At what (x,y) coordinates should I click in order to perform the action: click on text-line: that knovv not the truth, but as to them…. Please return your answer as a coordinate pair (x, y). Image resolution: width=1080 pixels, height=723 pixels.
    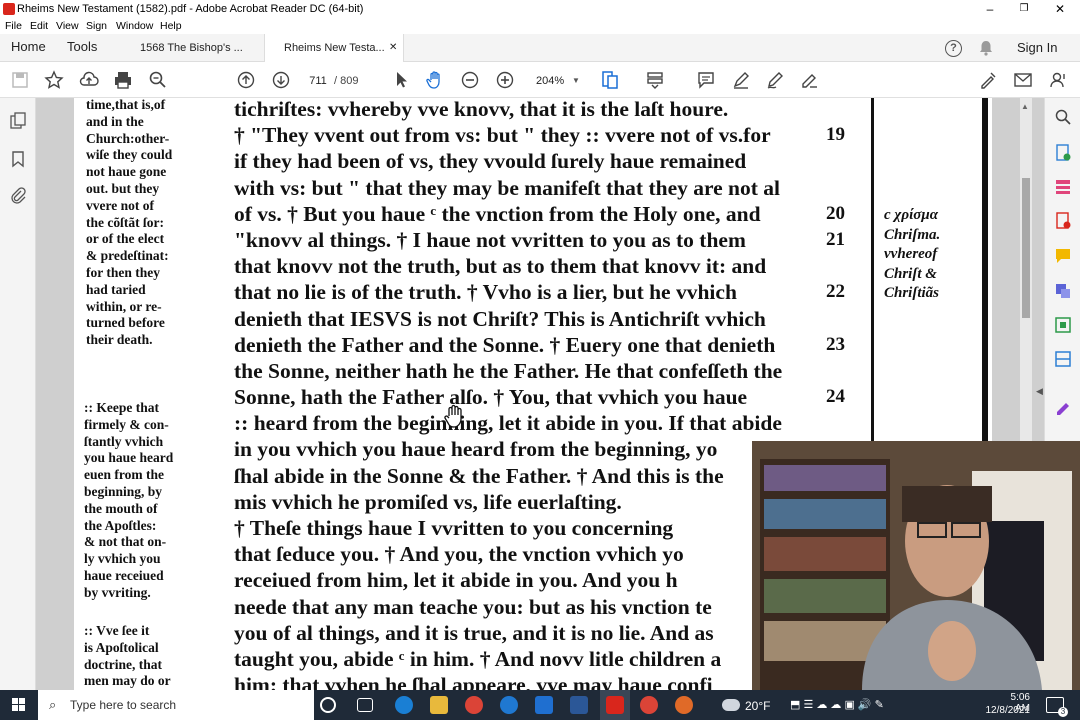
    Looking at the image, I should click on (500, 266).